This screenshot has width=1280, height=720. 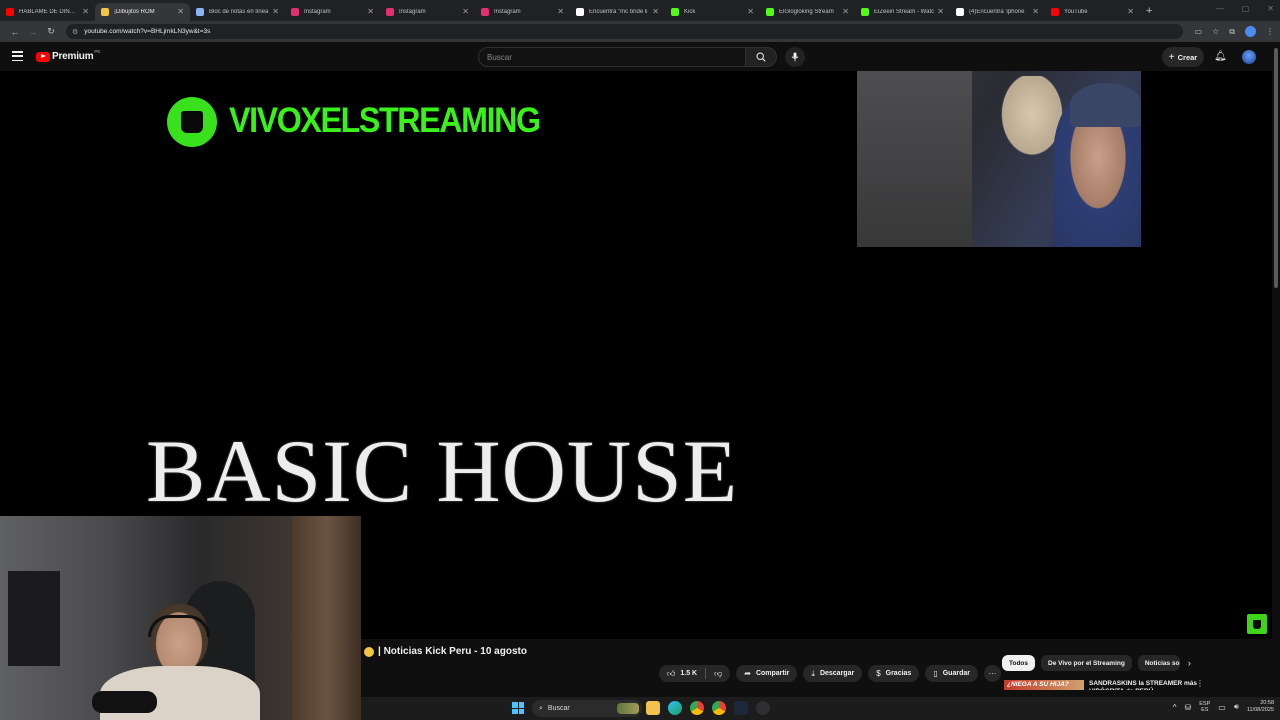 What do you see at coordinates (1189, 663) in the screenshot?
I see `chevron-right-icon: ›` at bounding box center [1189, 663].